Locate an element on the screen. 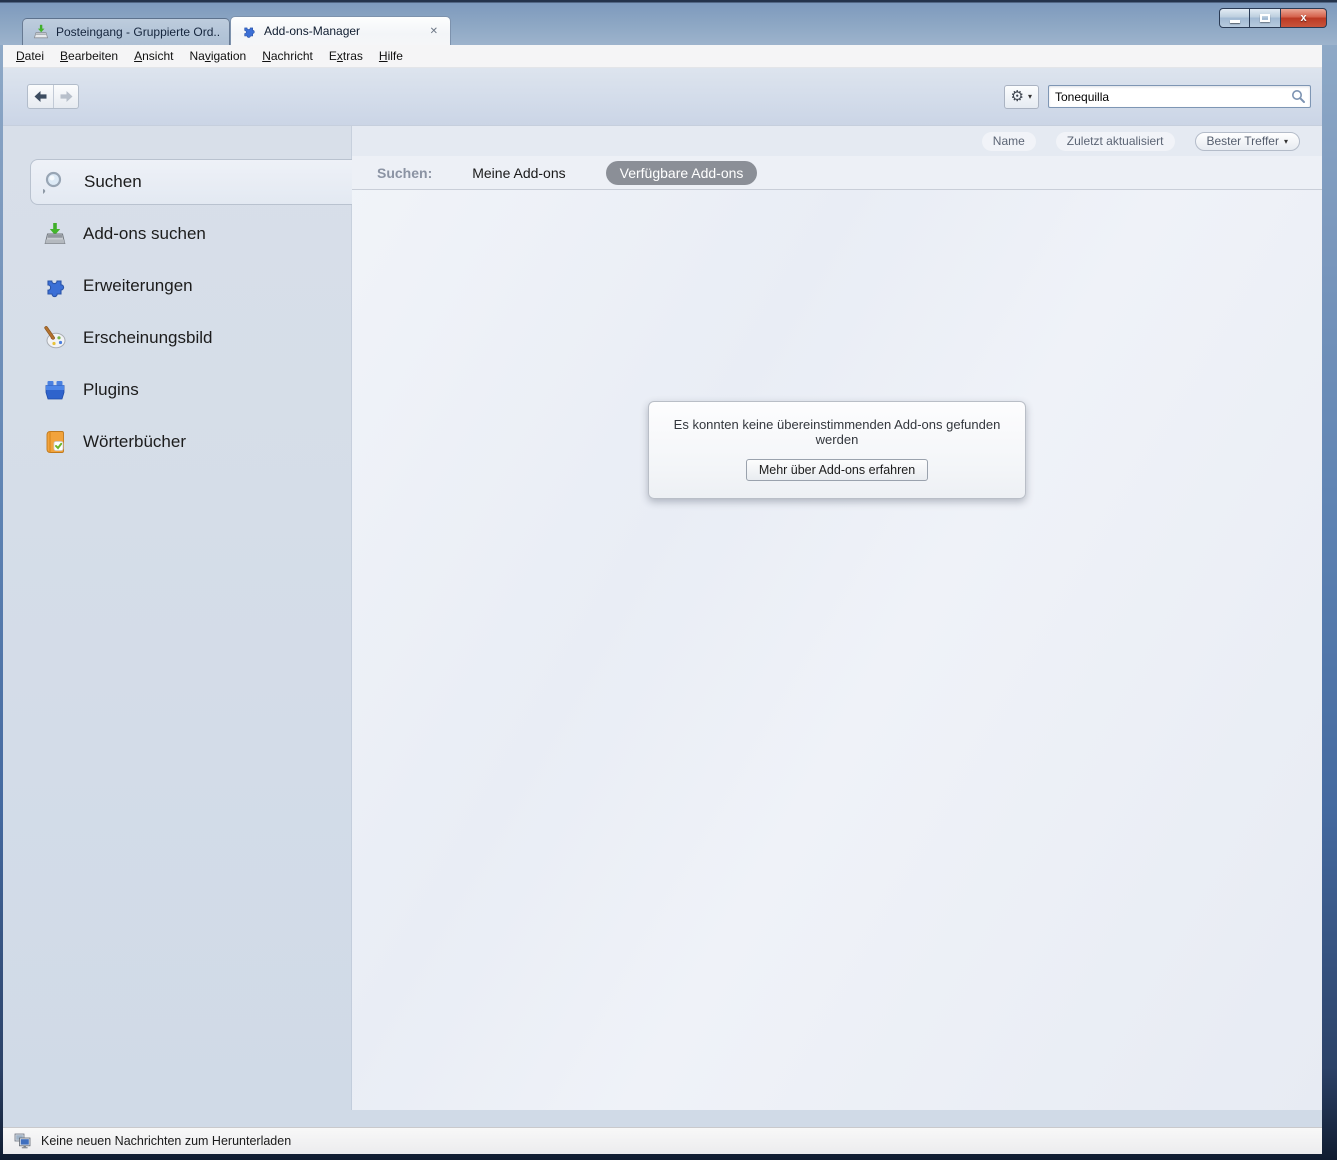 The image size is (1337, 1160). back-button is located at coordinates (40, 96).